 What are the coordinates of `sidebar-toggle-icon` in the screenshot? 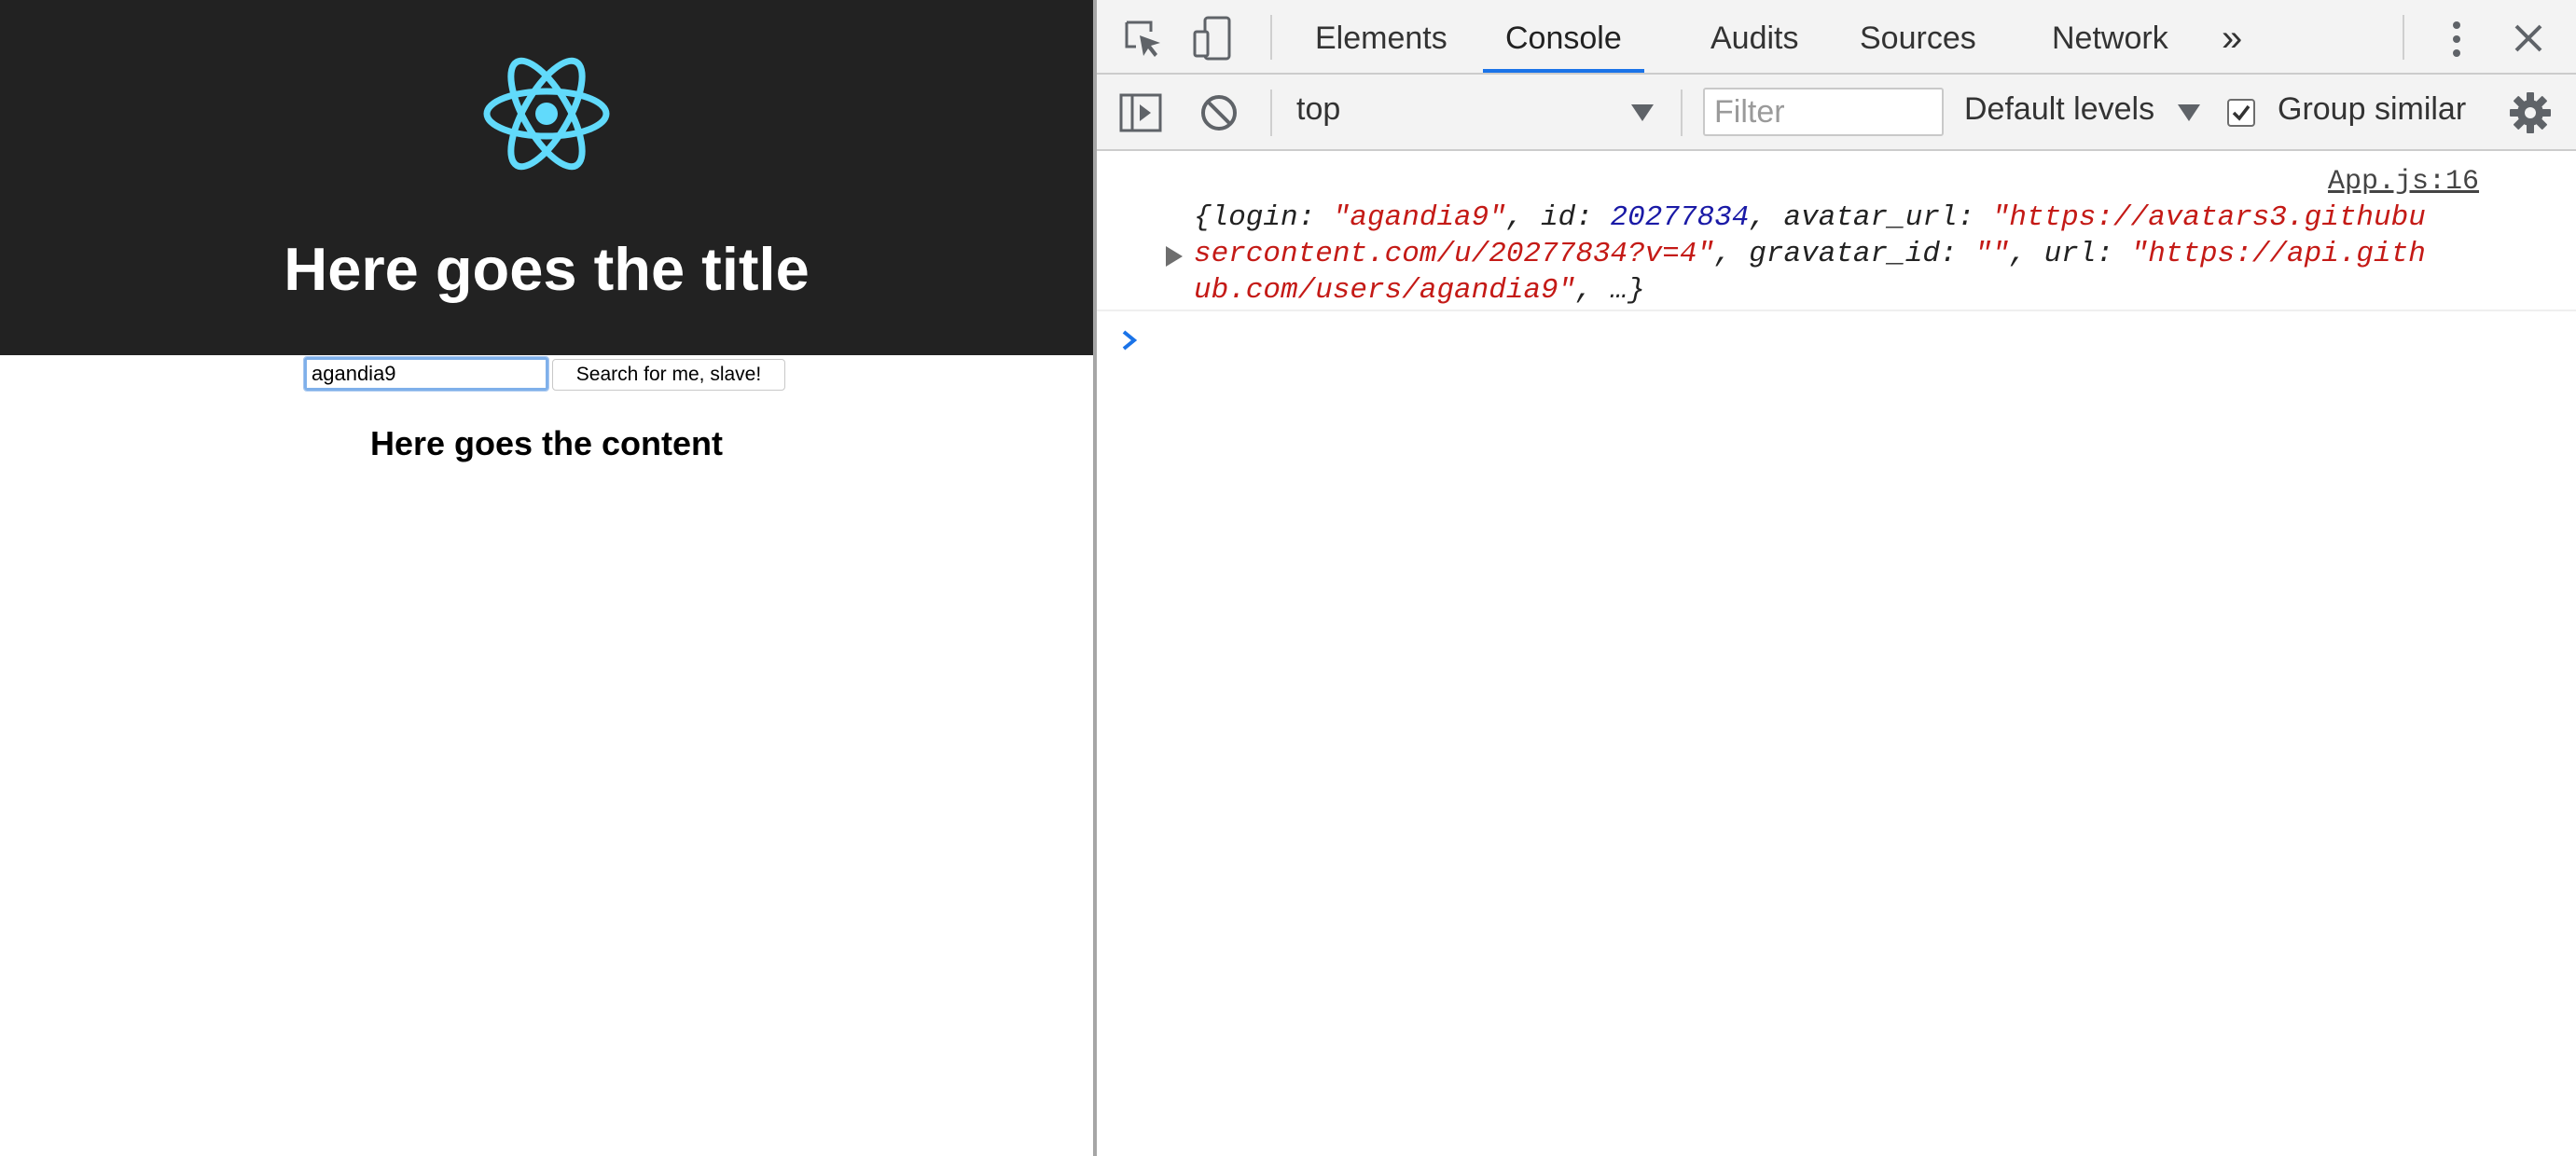 It's located at (1140, 112).